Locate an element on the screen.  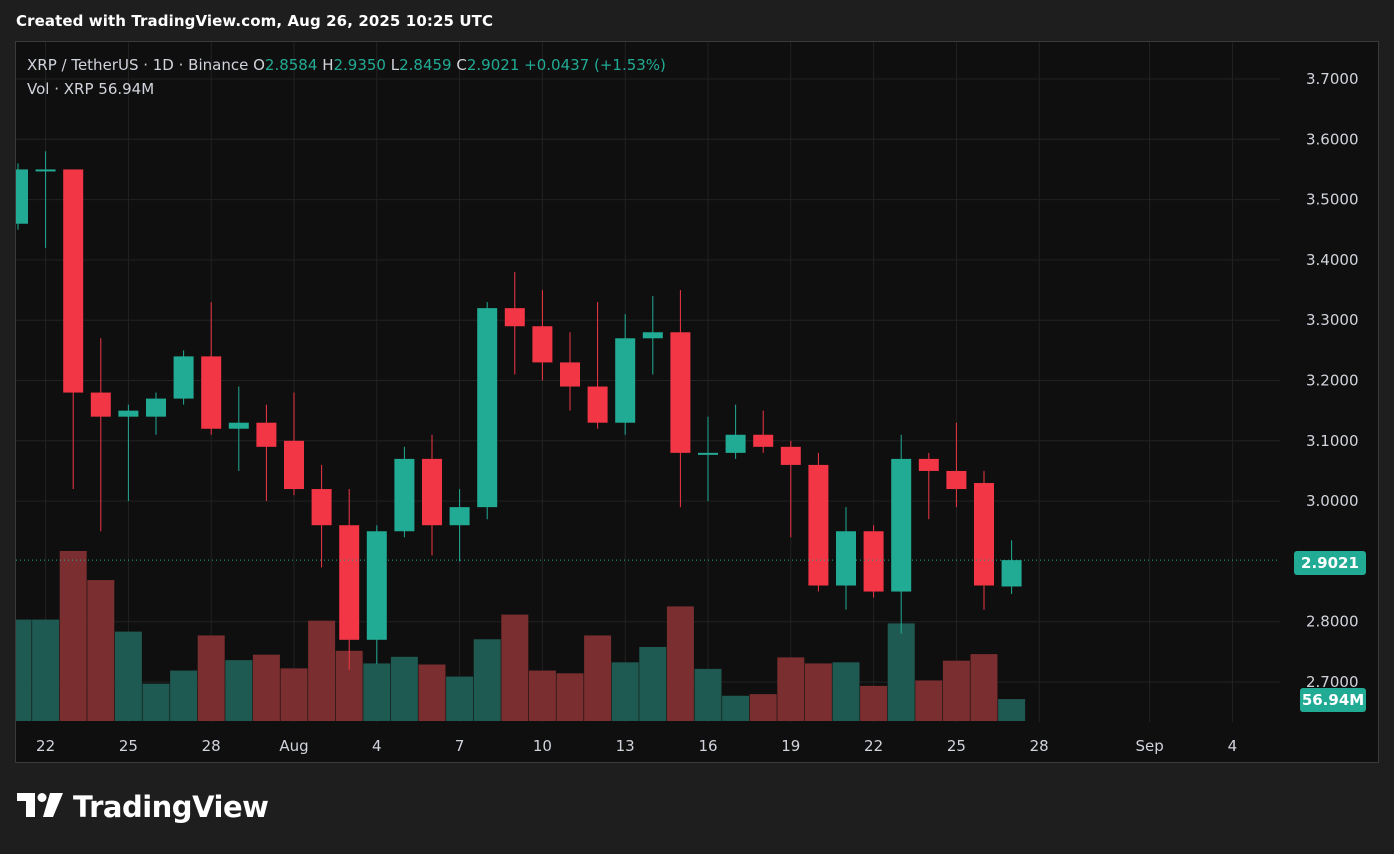
price-axis-label: 3.6000 is located at coordinates (1332, 139).